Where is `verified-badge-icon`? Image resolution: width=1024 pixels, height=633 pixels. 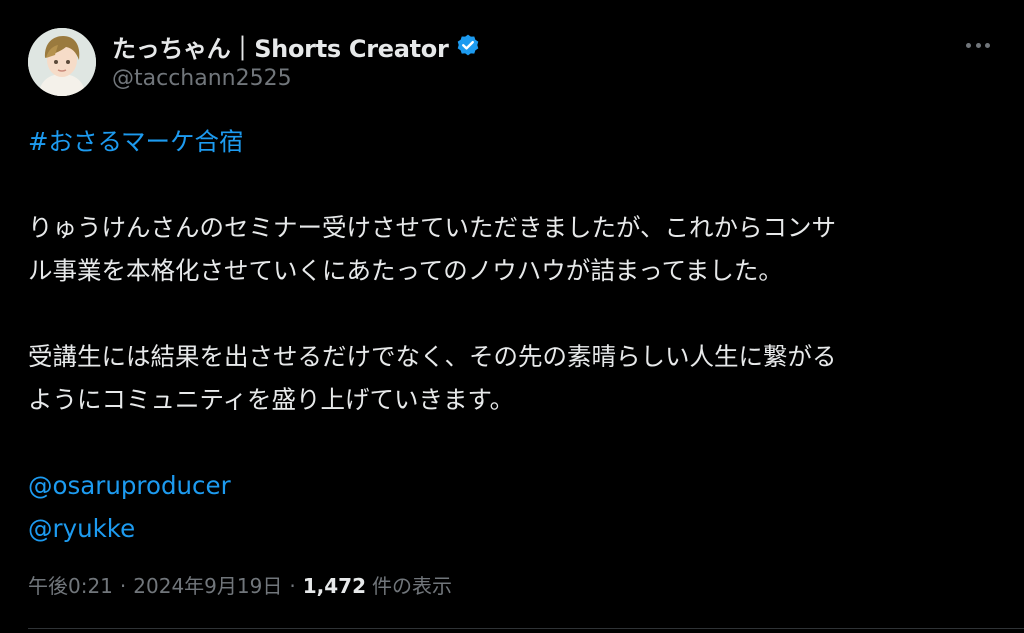
verified-badge-icon is located at coordinates (468, 46).